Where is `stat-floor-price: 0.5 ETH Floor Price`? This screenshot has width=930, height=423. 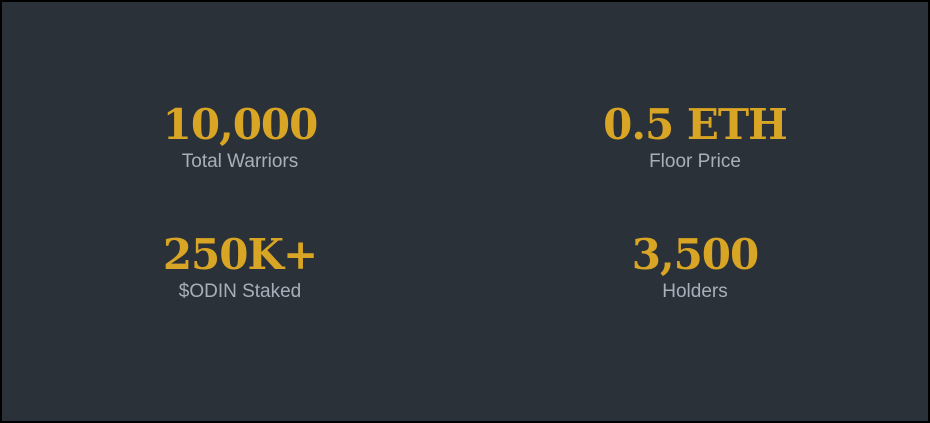 stat-floor-price: 0.5 ETH Floor Price is located at coordinates (695, 137).